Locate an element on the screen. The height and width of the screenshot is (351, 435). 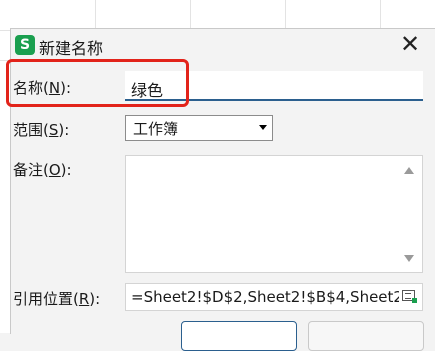
cancel-button is located at coordinates (366, 336).